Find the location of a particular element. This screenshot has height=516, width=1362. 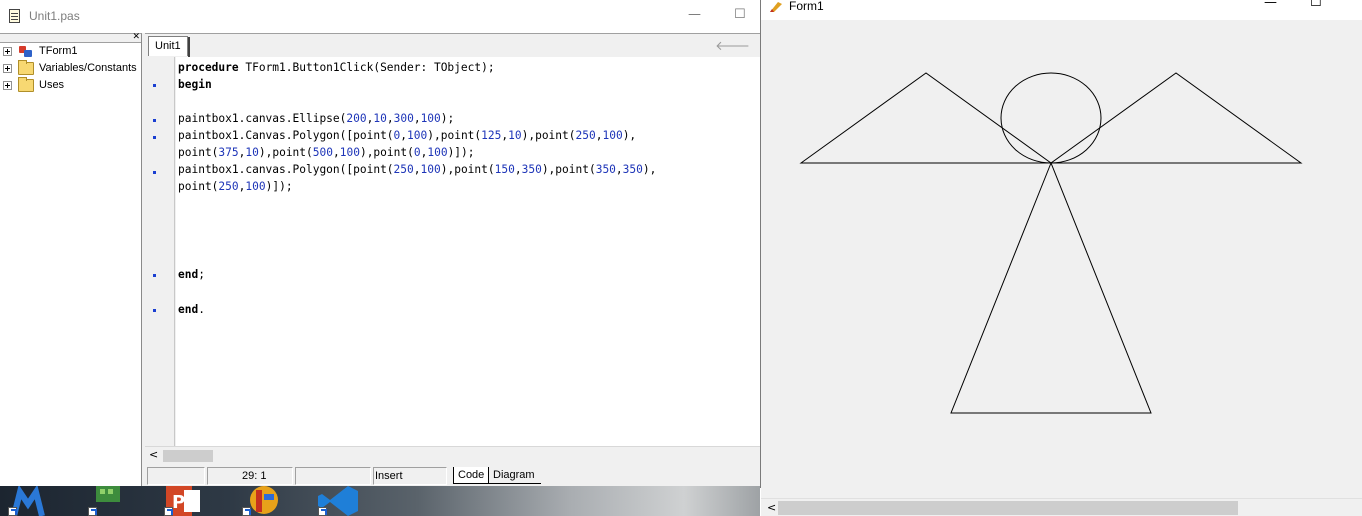

tree-item-uses: Uses is located at coordinates (70, 85).